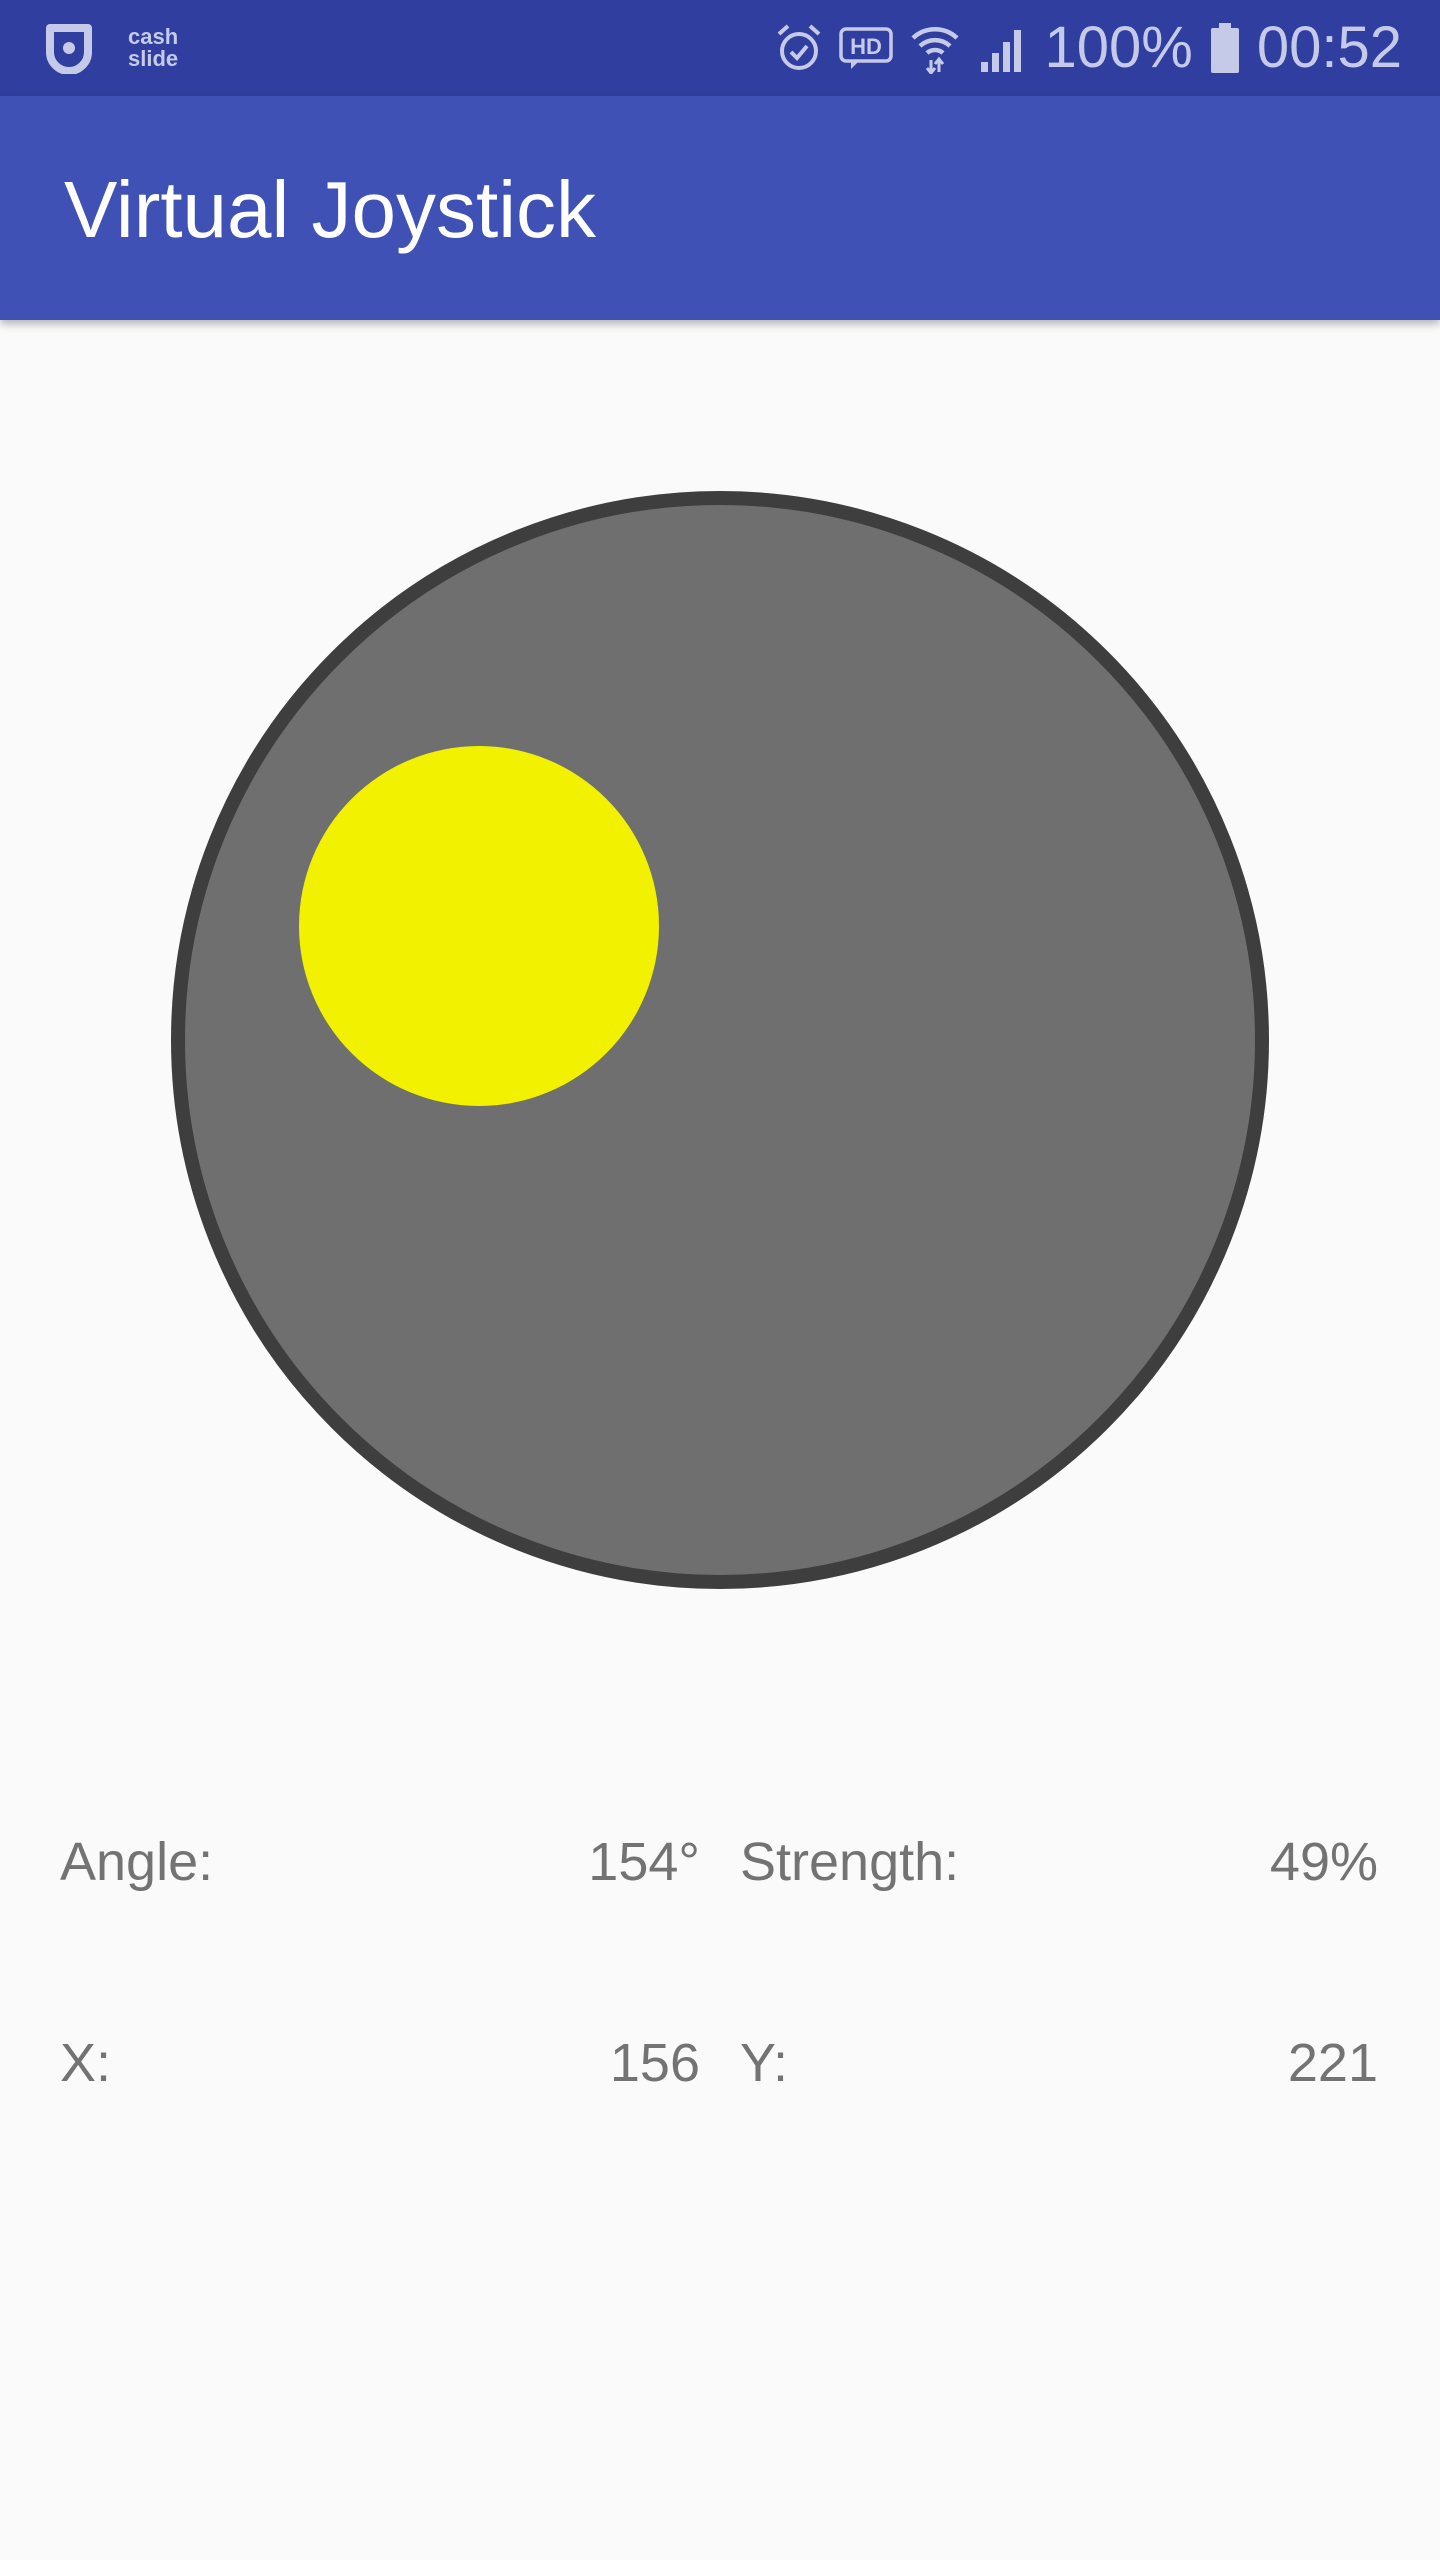 The image size is (1440, 2560). Describe the element at coordinates (644, 1862) in the screenshot. I see `angle-value: 154°` at that location.